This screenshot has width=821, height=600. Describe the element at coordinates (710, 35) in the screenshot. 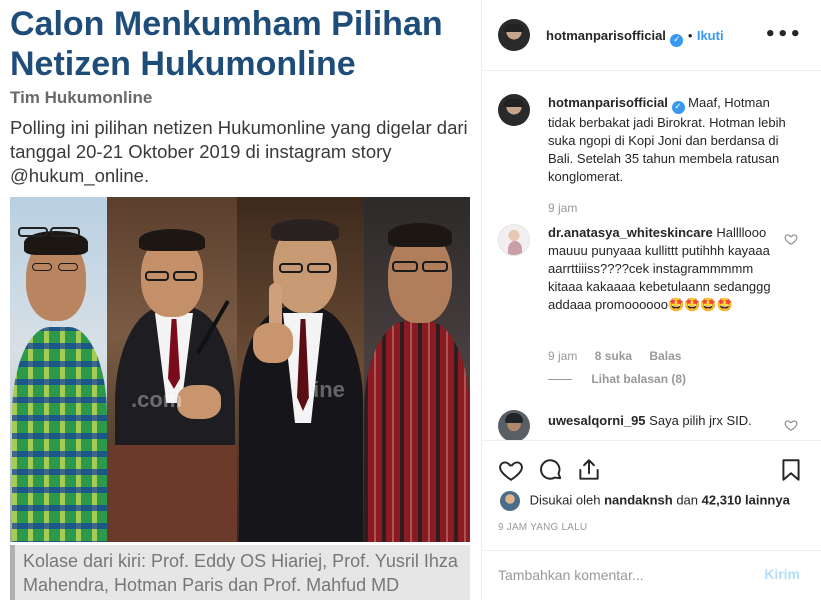

I see `follow-button: Ikuti` at that location.